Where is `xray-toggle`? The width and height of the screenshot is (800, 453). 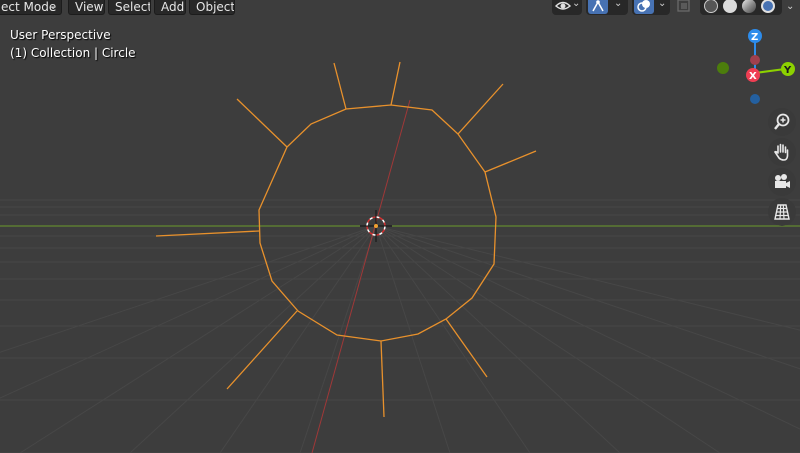 xray-toggle is located at coordinates (684, 7).